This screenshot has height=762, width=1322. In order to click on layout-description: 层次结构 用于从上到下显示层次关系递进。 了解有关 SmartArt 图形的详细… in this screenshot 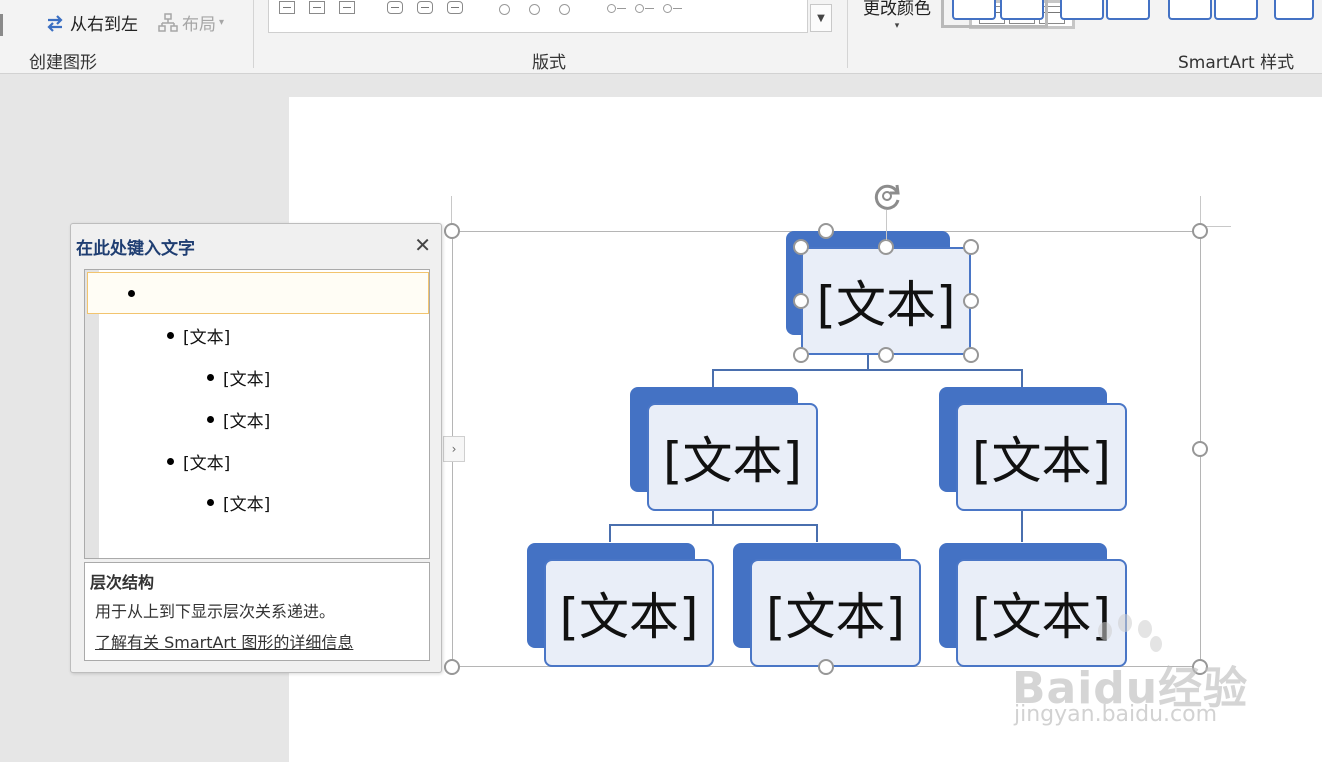, I will do `click(257, 611)`.